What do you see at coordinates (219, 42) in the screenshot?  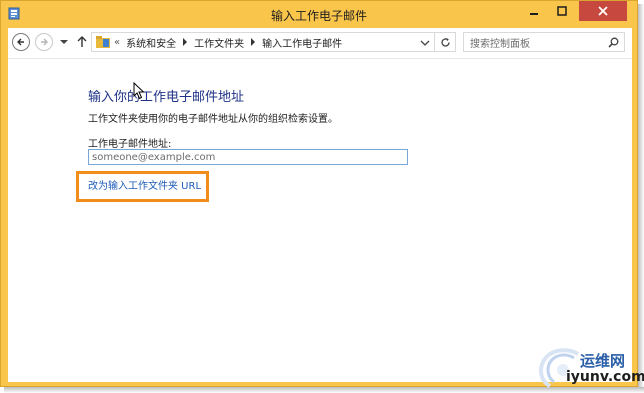 I see `breadcrumb-work-folders: 工作文件夹` at bounding box center [219, 42].